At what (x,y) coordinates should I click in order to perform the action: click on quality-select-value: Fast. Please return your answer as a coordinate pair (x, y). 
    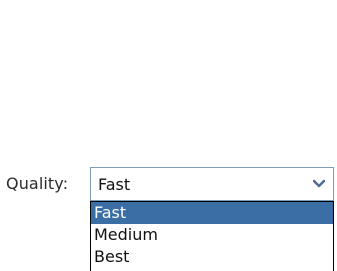
    Looking at the image, I should click on (114, 184).